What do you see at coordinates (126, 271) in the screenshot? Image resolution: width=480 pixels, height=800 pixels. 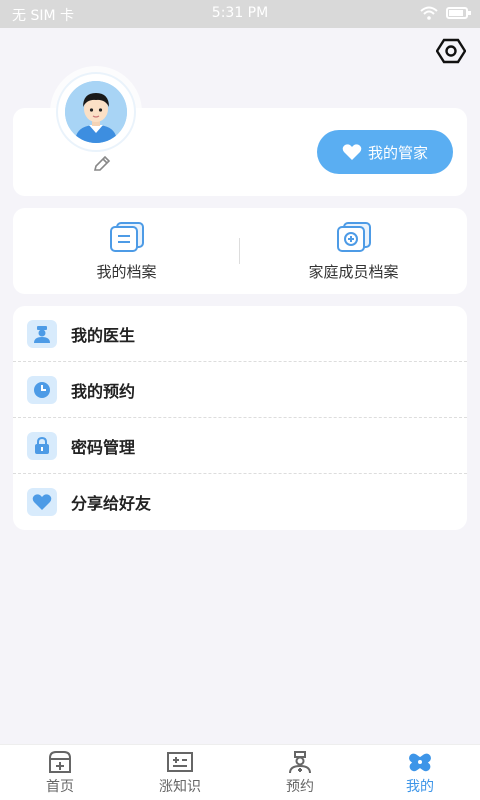 I see `my-archive-label: 我的档案` at bounding box center [126, 271].